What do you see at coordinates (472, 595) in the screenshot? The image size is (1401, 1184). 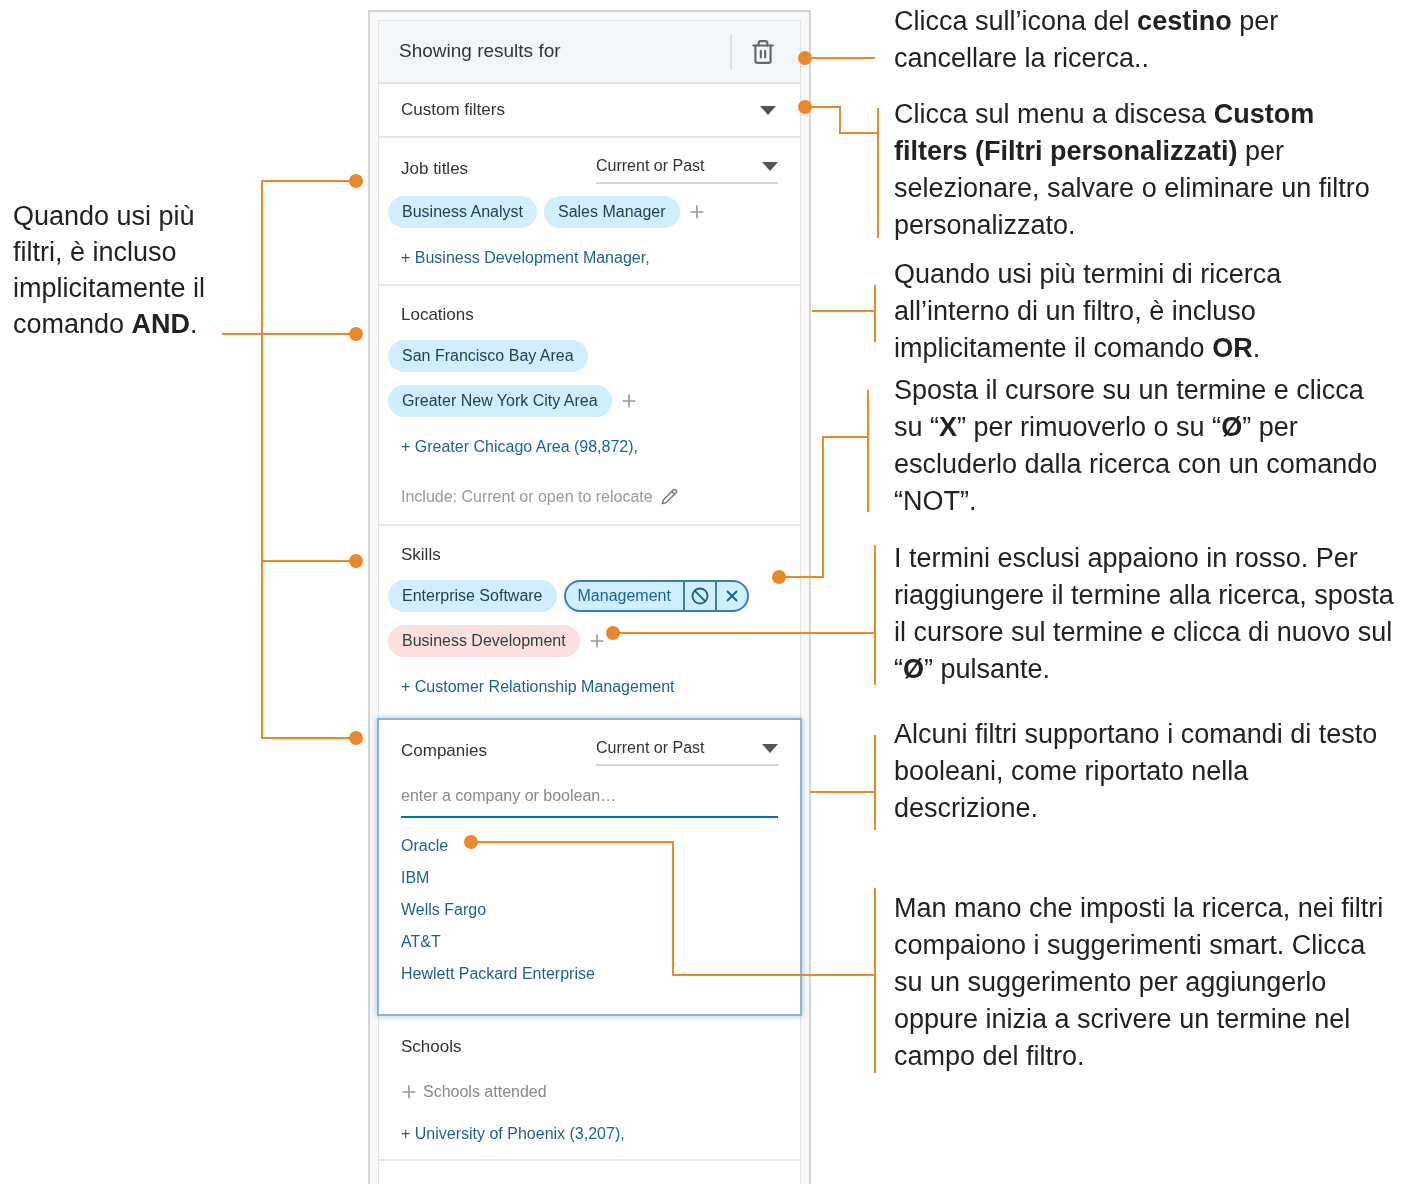 I see `filter-chip: Enterprise Software` at bounding box center [472, 595].